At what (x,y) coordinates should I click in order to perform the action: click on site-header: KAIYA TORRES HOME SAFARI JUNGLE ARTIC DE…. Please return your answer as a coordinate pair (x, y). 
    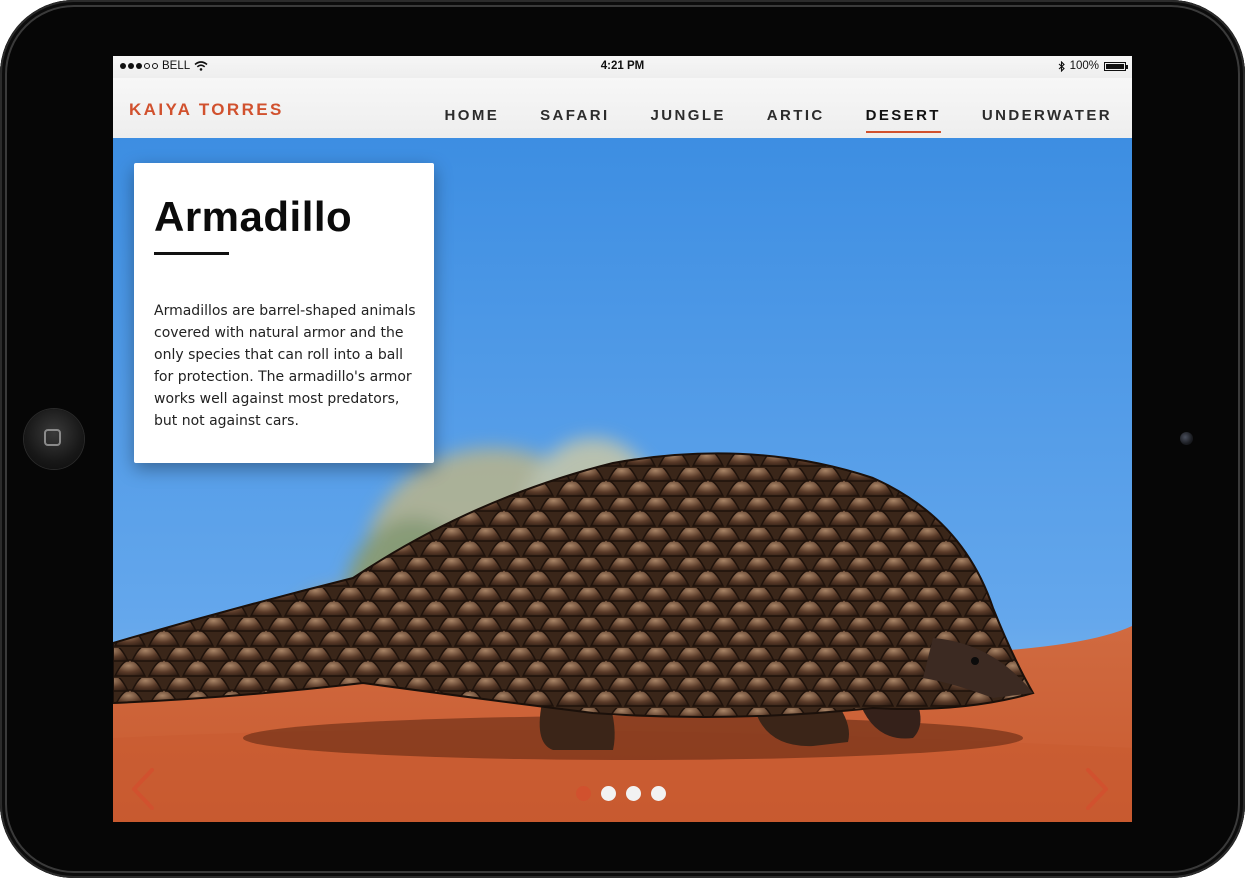
    Looking at the image, I should click on (622, 108).